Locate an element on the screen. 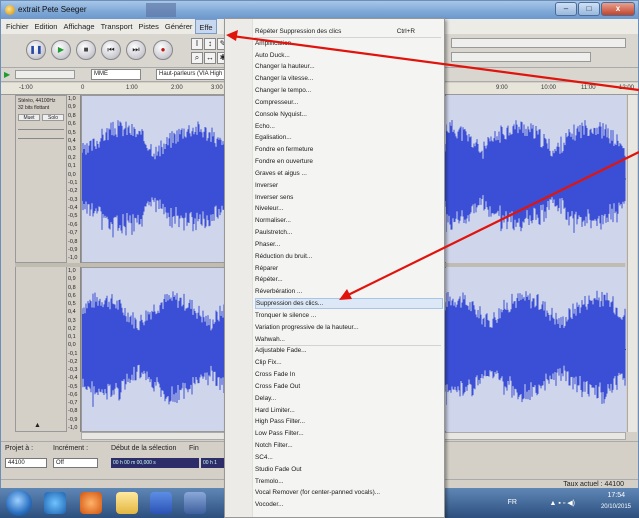 This screenshot has height=518, width=639. close-button: x is located at coordinates (618, 9).